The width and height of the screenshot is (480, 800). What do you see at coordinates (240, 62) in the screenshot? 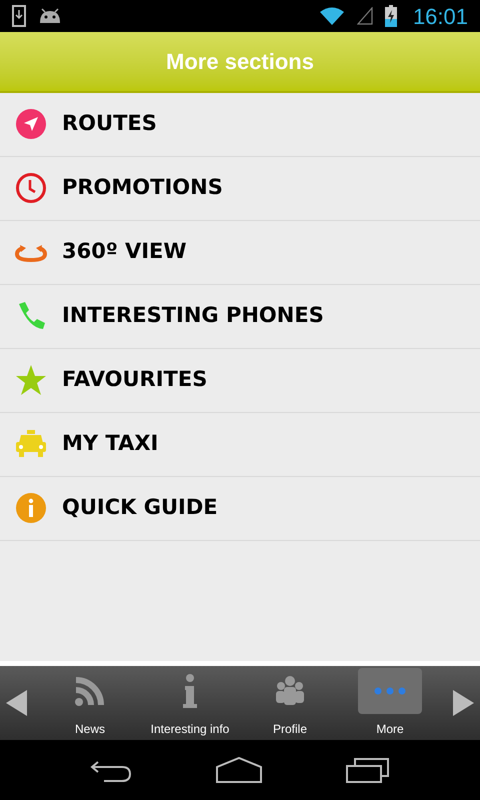
I see `screen-title: More sections` at bounding box center [240, 62].